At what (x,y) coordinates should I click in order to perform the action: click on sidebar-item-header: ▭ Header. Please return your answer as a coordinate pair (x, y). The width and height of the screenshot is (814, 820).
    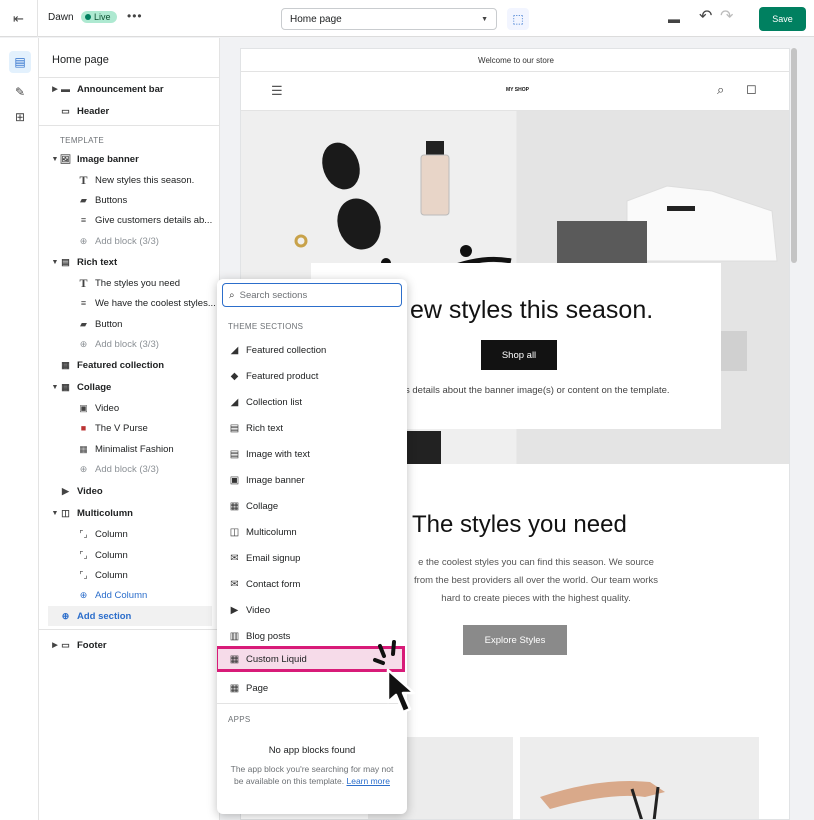
    Looking at the image, I should click on (129, 111).